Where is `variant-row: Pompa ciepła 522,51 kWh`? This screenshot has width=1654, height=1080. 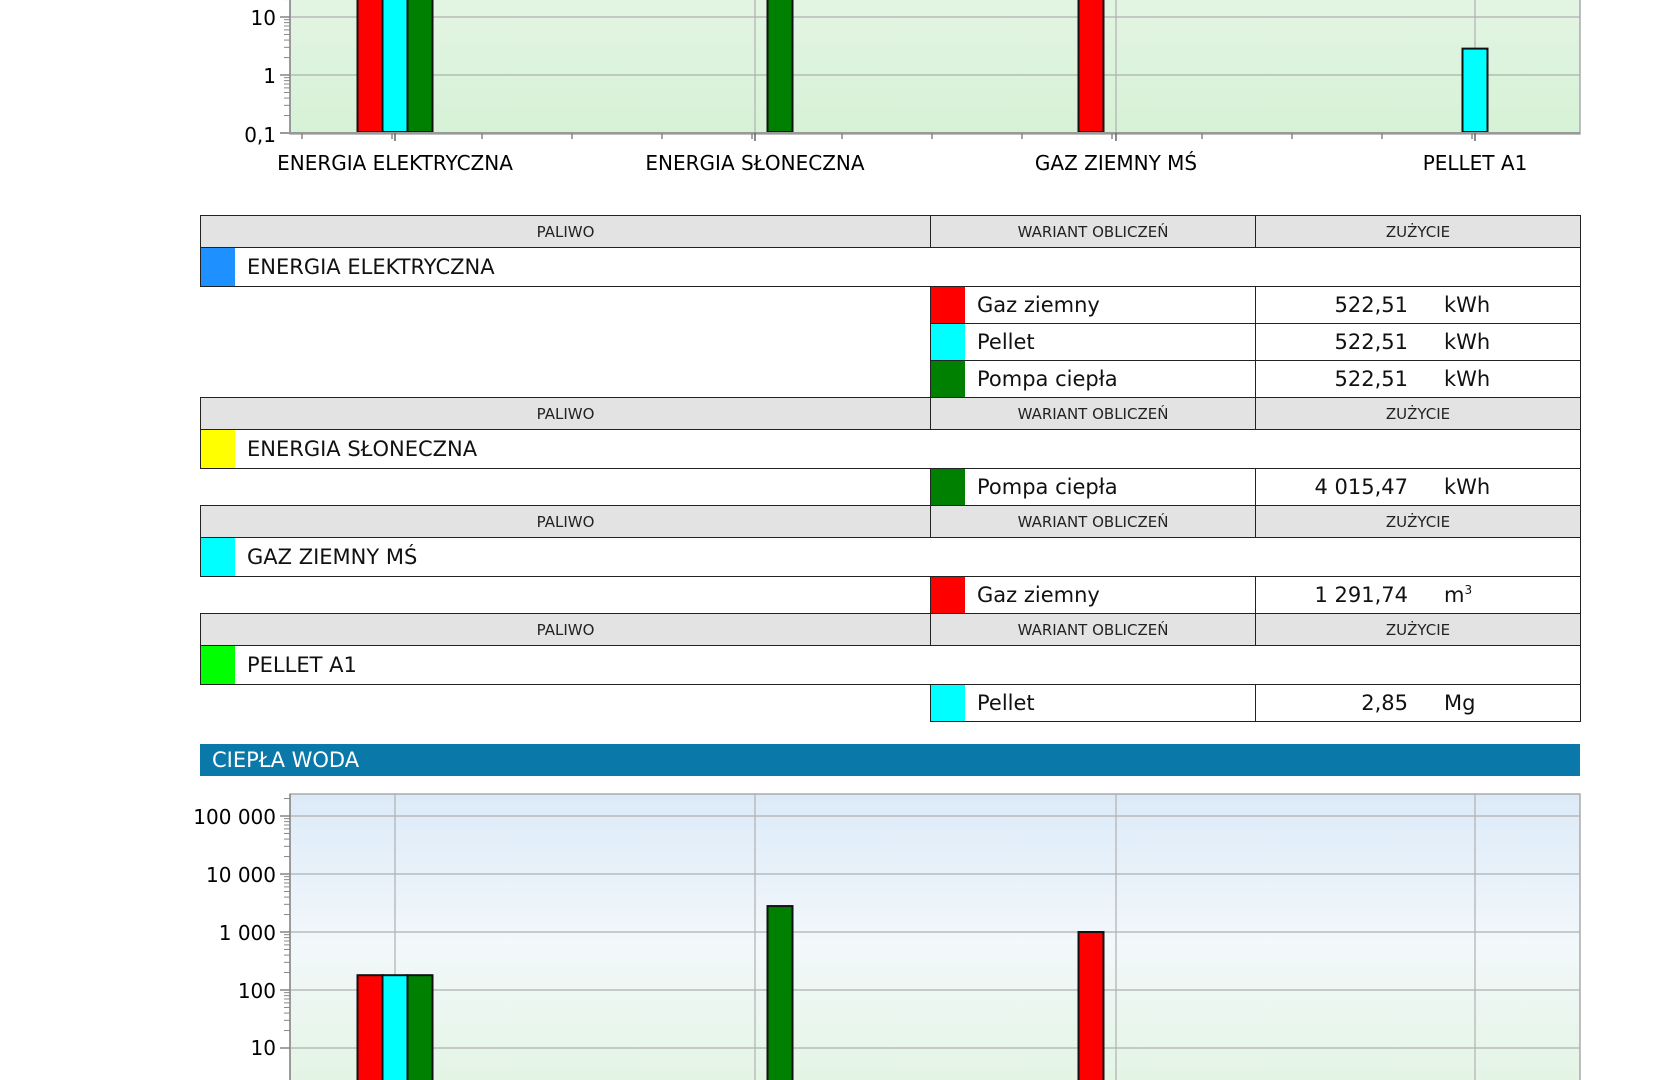 variant-row: Pompa ciepła 522,51 kWh is located at coordinates (891, 379).